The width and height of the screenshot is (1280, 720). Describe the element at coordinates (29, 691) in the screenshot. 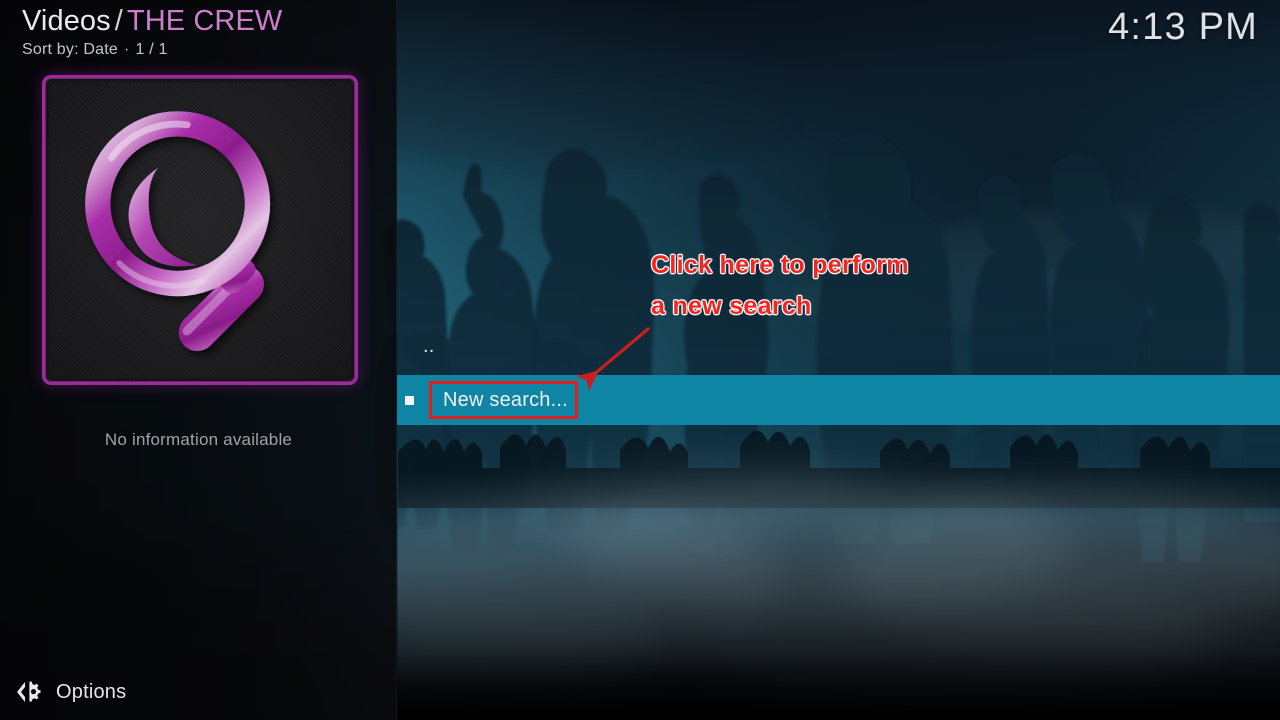

I see `options-gear-icon` at that location.